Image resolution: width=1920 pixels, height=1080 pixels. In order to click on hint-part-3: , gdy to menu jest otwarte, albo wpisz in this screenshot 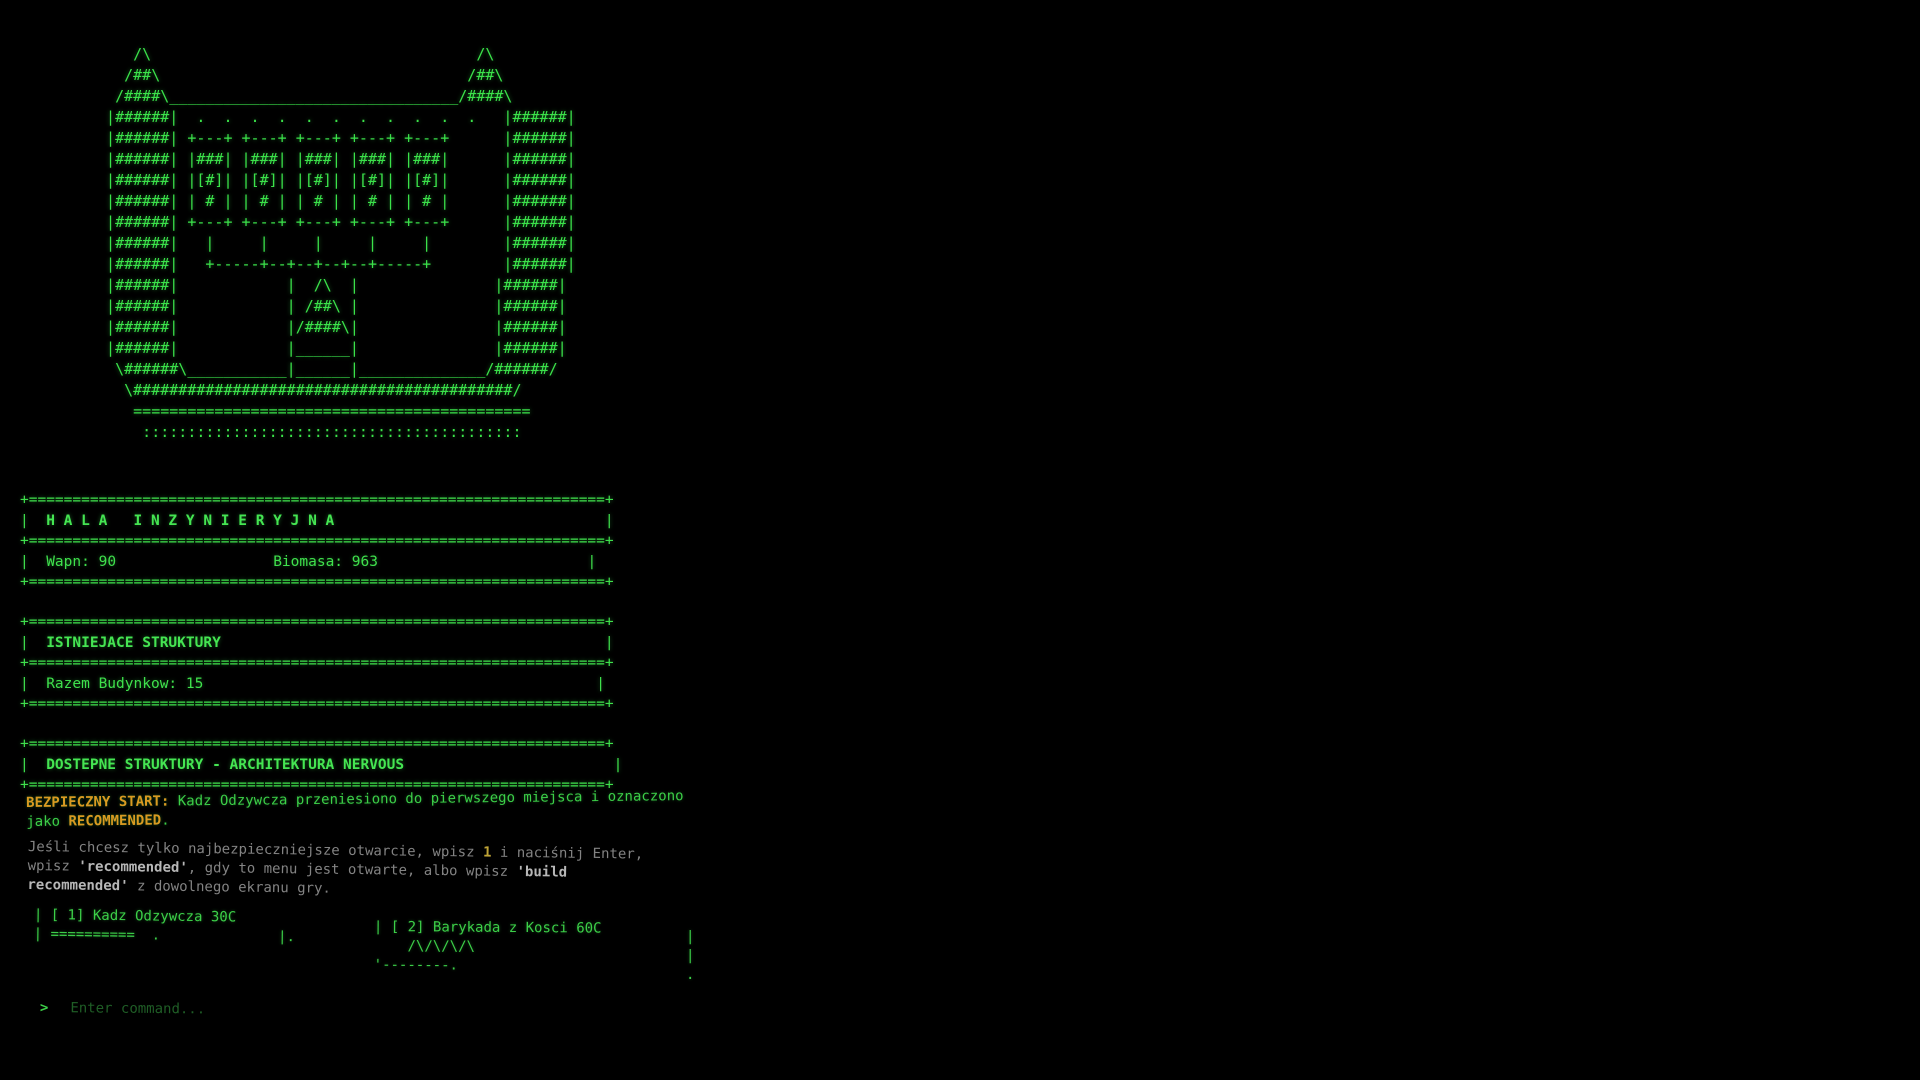, I will do `click(348, 869)`.